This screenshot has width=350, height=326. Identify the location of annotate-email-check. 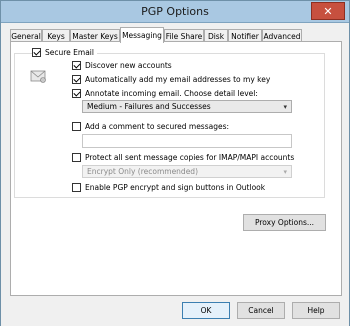
(76, 93).